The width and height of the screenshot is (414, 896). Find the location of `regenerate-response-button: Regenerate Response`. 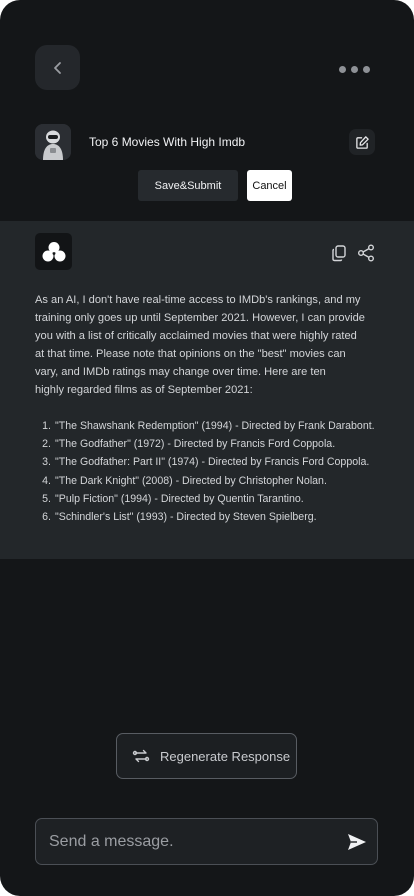

regenerate-response-button: Regenerate Response is located at coordinates (206, 756).